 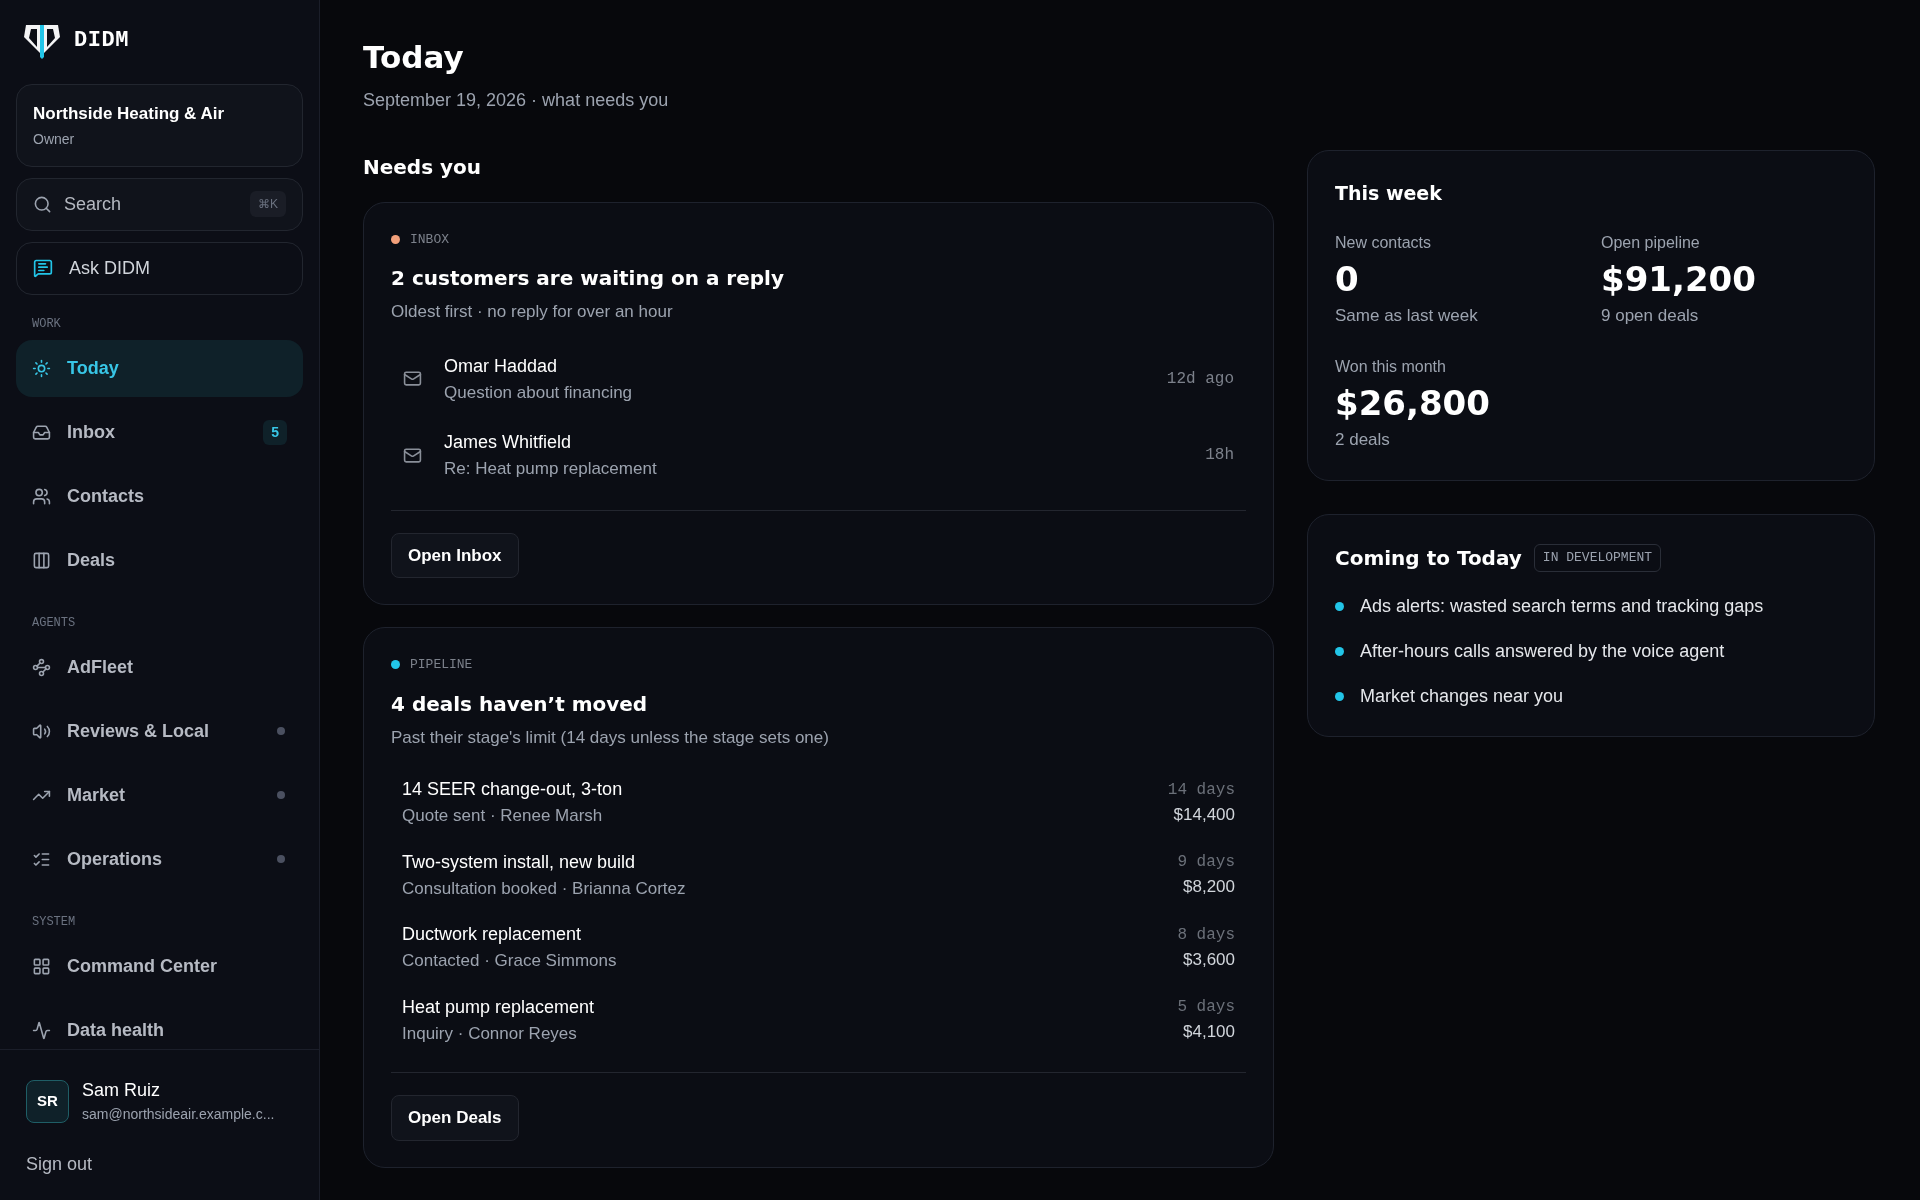 I want to click on user-avatar: SR, so click(x=47, y=1101).